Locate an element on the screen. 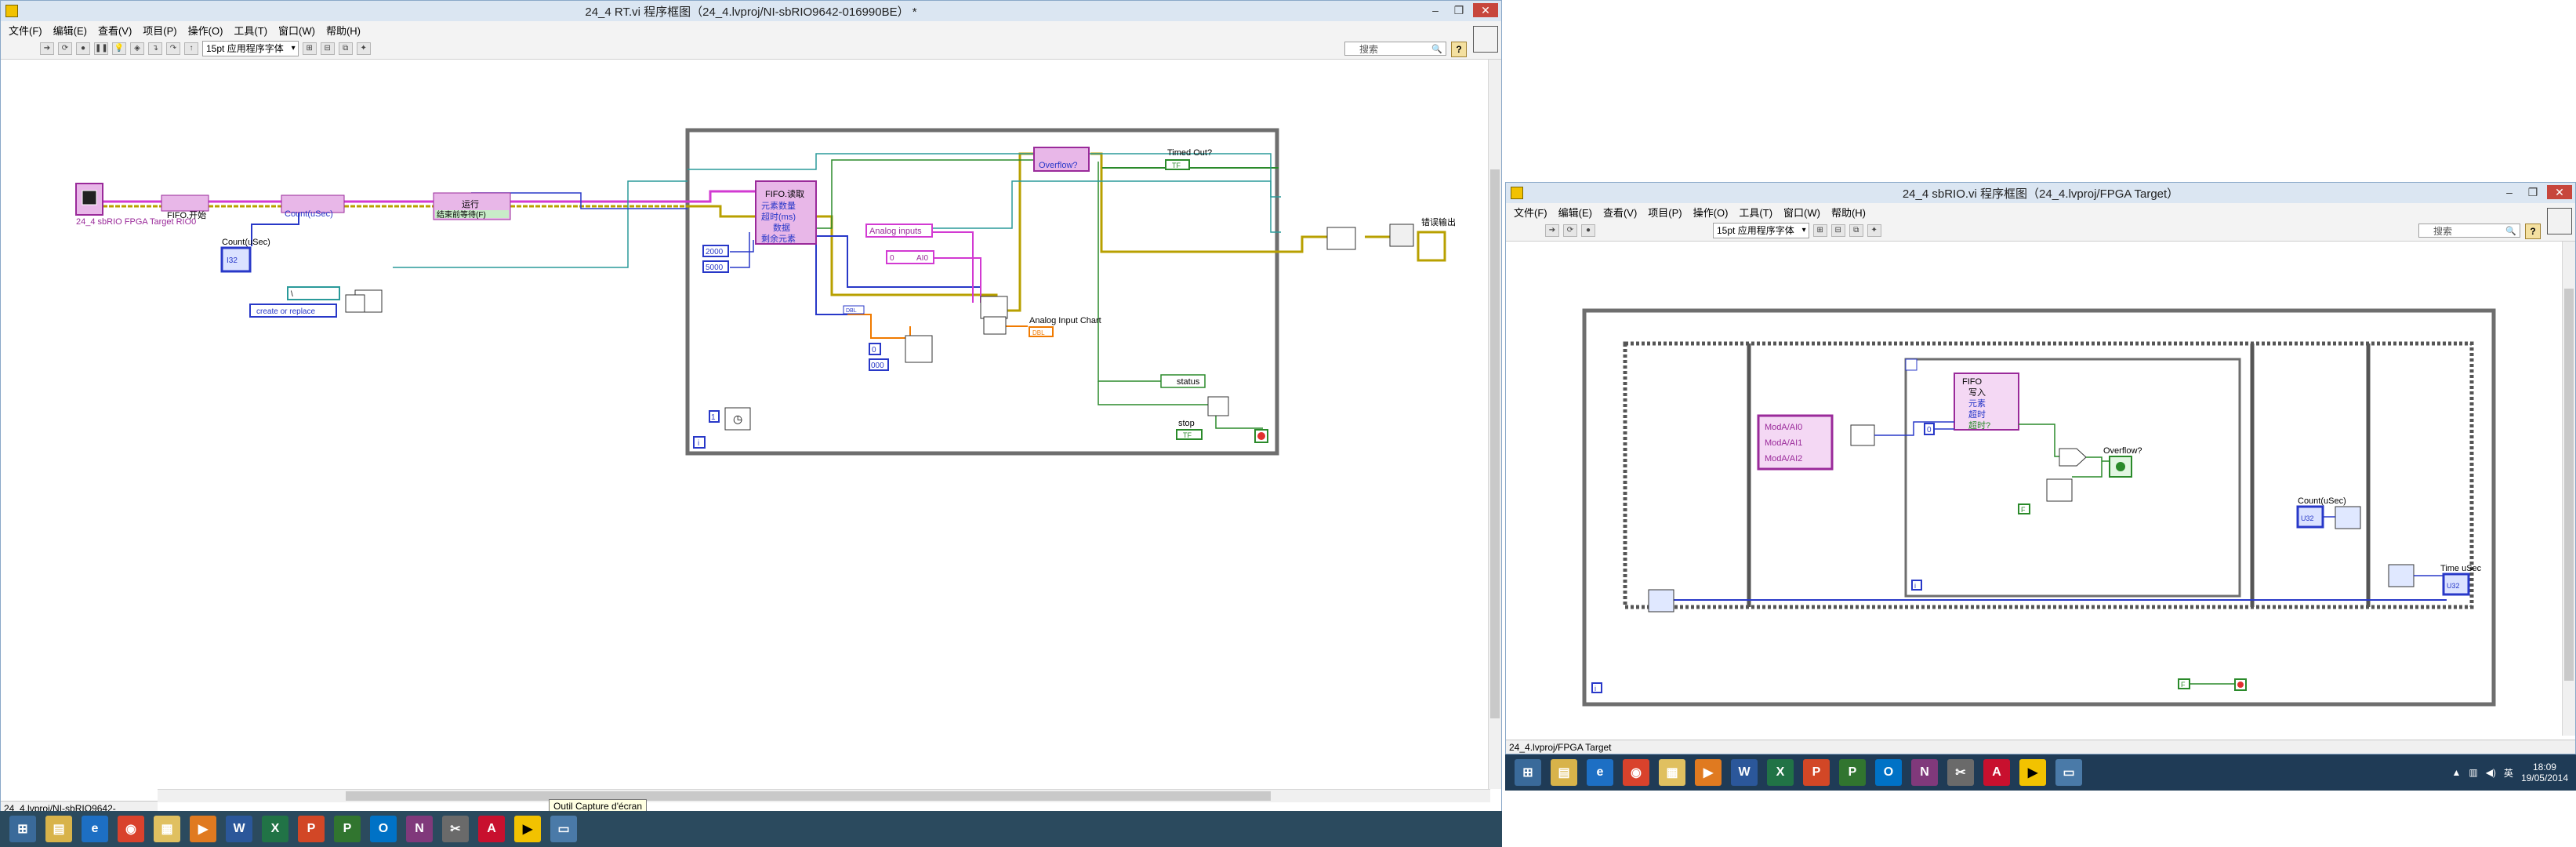  left-hscroll-thumb is located at coordinates (809, 796).